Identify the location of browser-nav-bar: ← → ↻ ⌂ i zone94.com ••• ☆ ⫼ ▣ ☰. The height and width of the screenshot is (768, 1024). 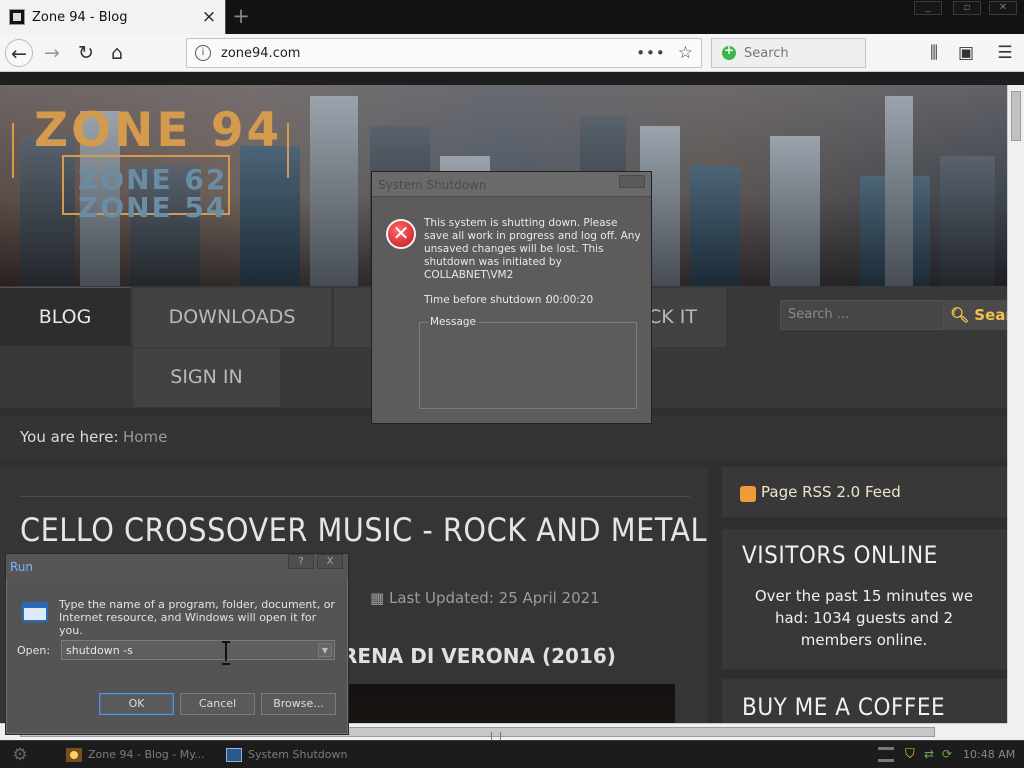
(512, 53).